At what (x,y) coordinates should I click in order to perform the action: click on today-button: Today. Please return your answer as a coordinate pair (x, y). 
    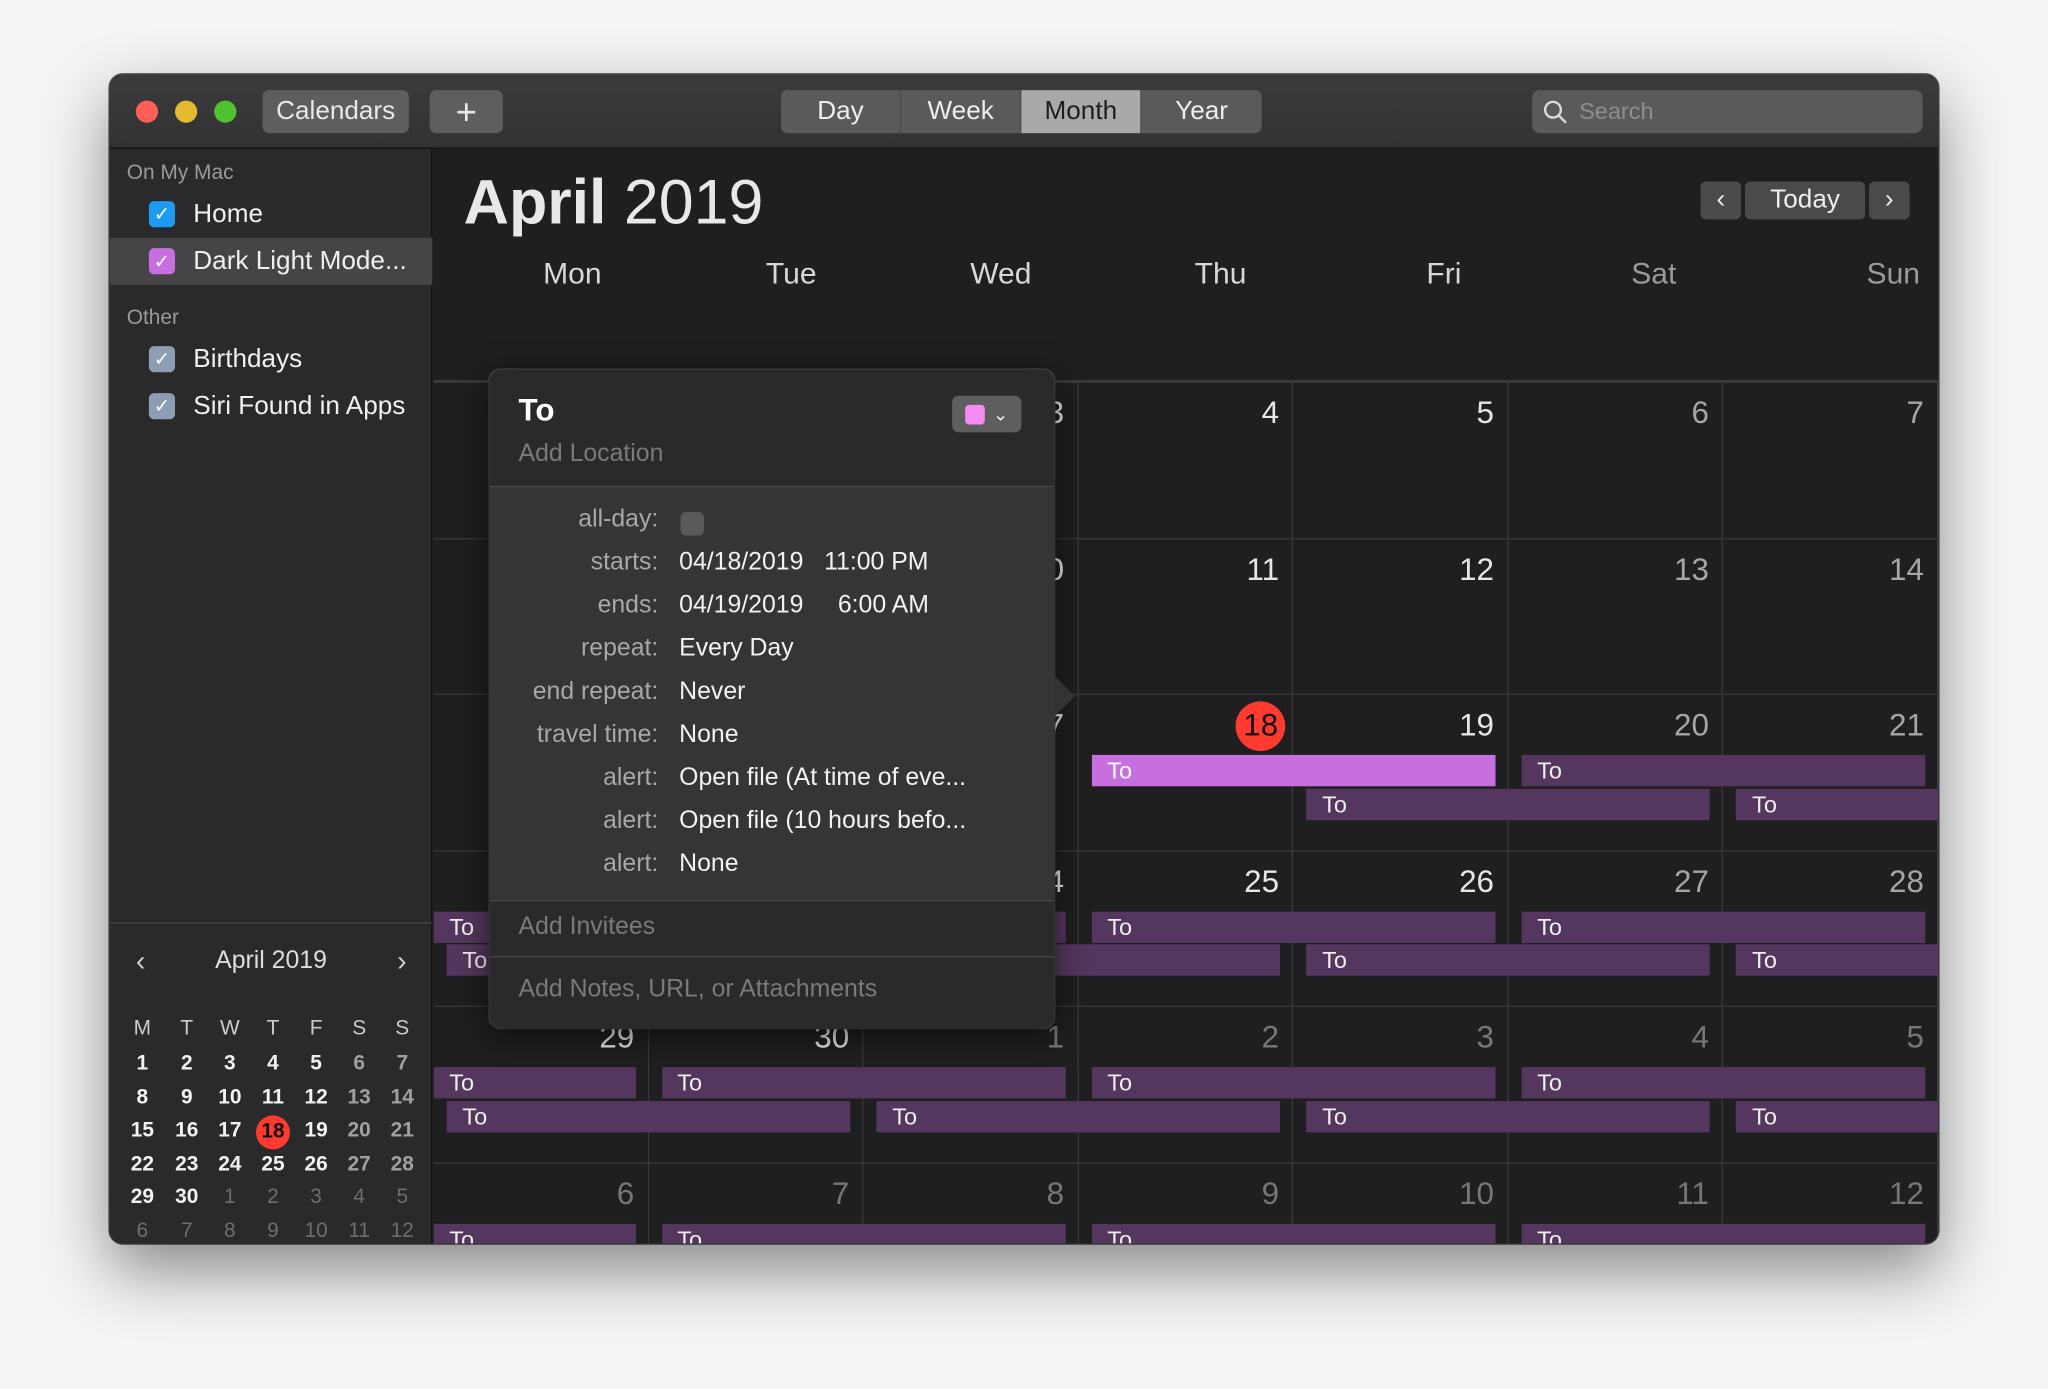
    Looking at the image, I should click on (1805, 200).